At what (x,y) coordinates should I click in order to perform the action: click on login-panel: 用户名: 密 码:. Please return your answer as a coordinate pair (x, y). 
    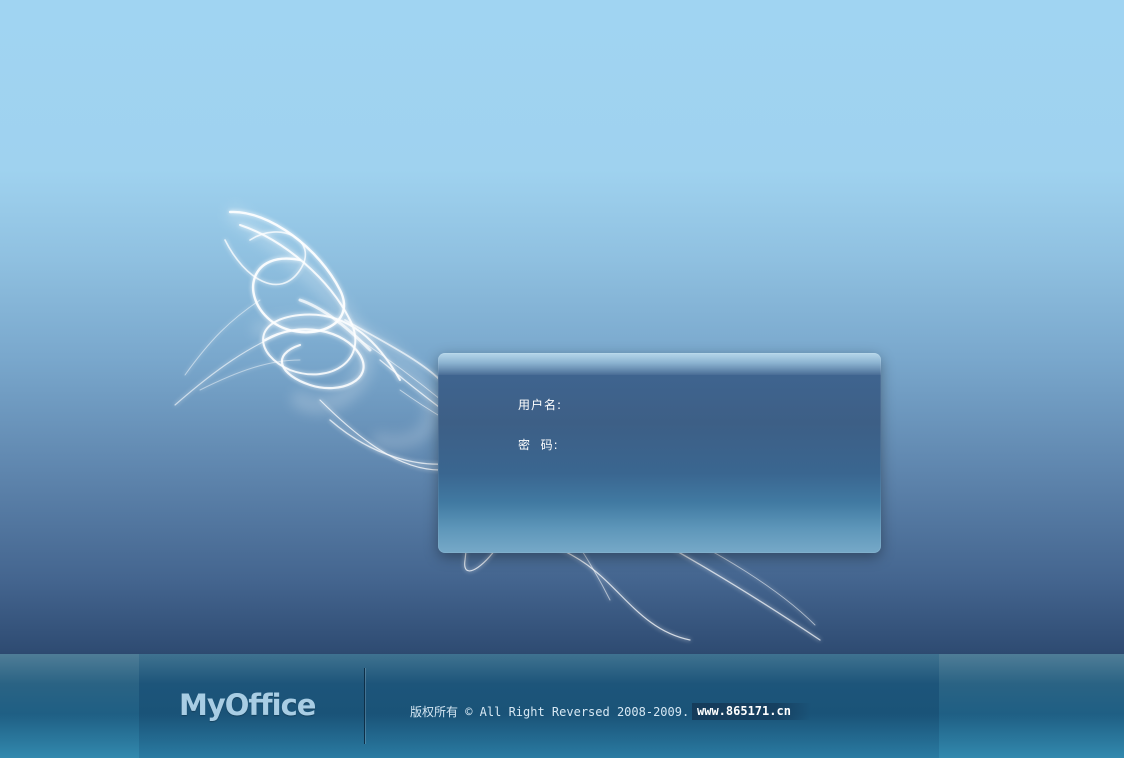
    Looking at the image, I should click on (659, 453).